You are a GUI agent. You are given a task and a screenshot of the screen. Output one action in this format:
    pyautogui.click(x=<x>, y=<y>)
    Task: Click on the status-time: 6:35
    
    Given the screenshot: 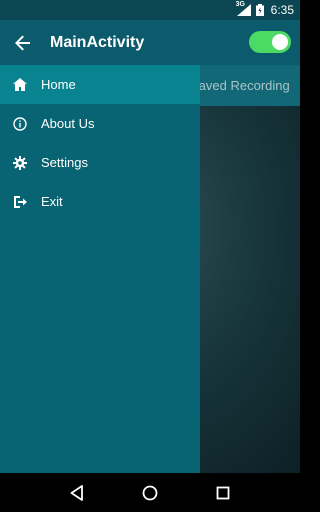 What is the action you would take?
    pyautogui.click(x=282, y=10)
    